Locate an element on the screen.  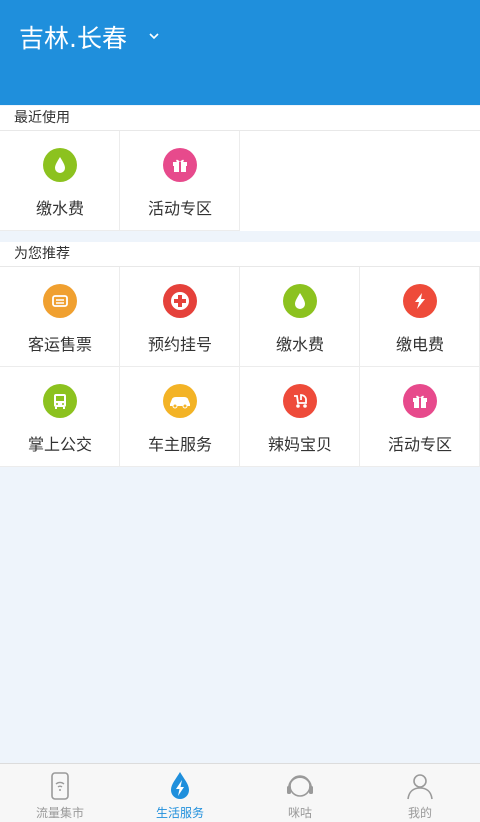
service-item-mom-baby: 辣妈宝贝 is located at coordinates (300, 417).